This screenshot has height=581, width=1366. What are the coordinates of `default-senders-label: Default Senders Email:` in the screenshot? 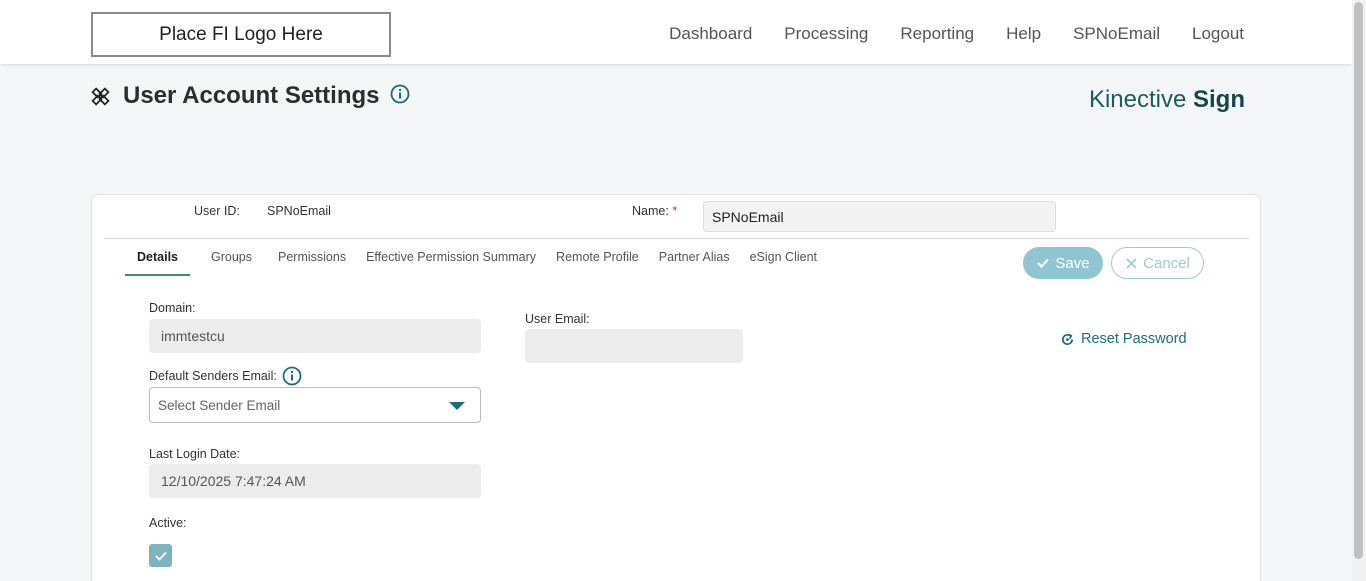 It's located at (213, 376).